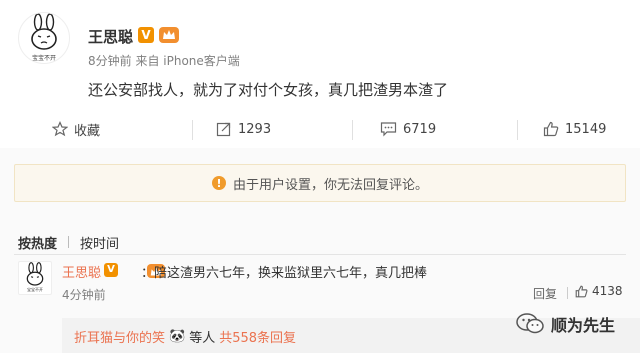 This screenshot has width=640, height=353. Describe the element at coordinates (545, 293) in the screenshot. I see `comment-reply-button: 回复` at that location.